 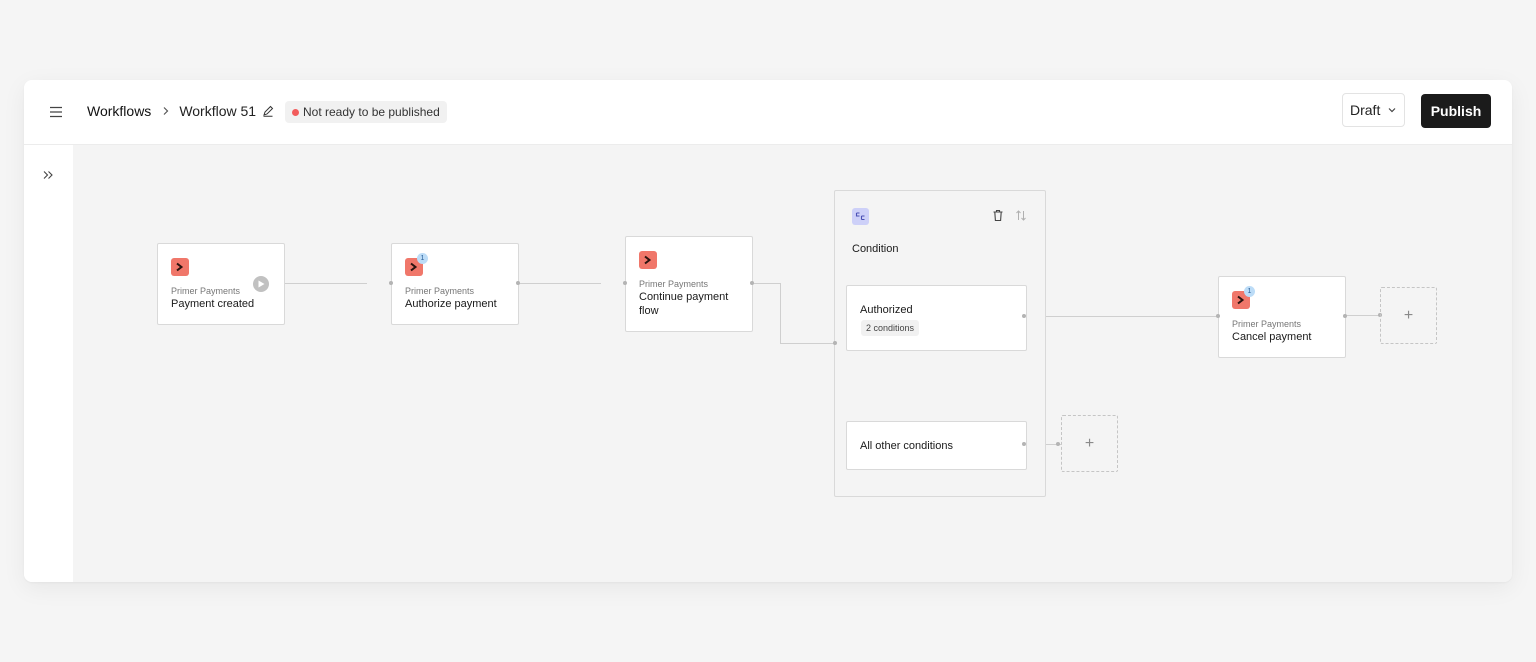 What do you see at coordinates (886, 310) in the screenshot?
I see `branch-title: Authorized` at bounding box center [886, 310].